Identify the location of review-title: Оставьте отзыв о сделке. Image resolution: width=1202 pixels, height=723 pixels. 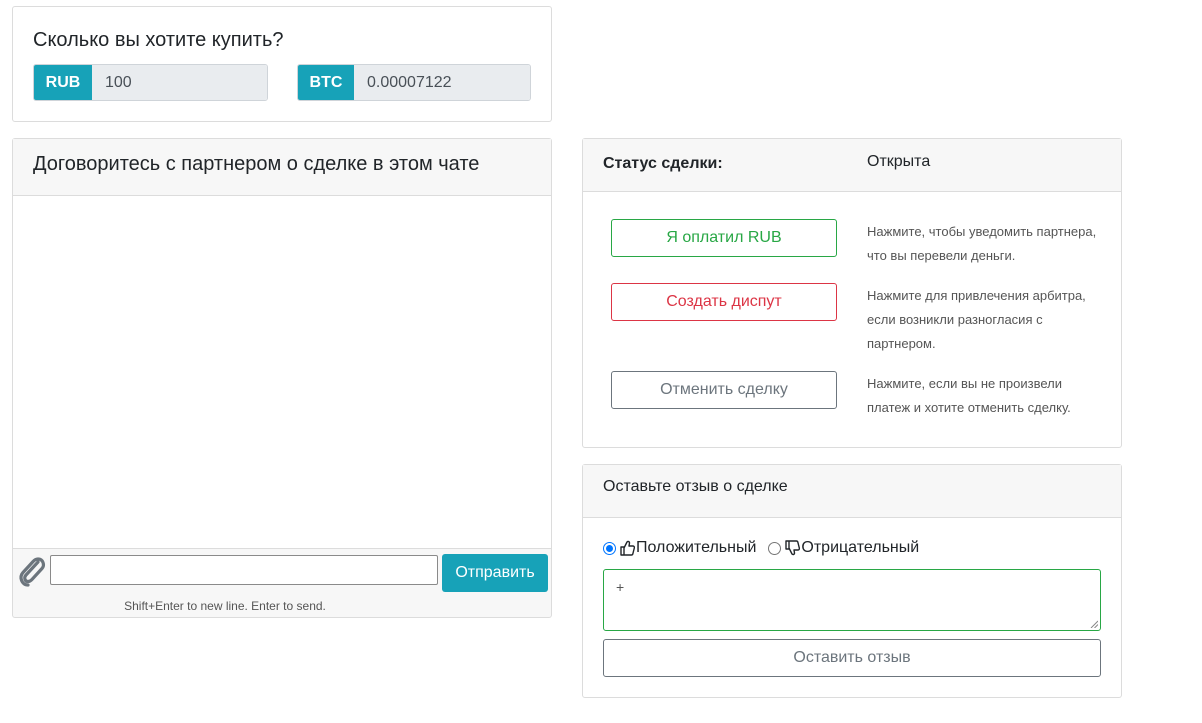
(695, 486).